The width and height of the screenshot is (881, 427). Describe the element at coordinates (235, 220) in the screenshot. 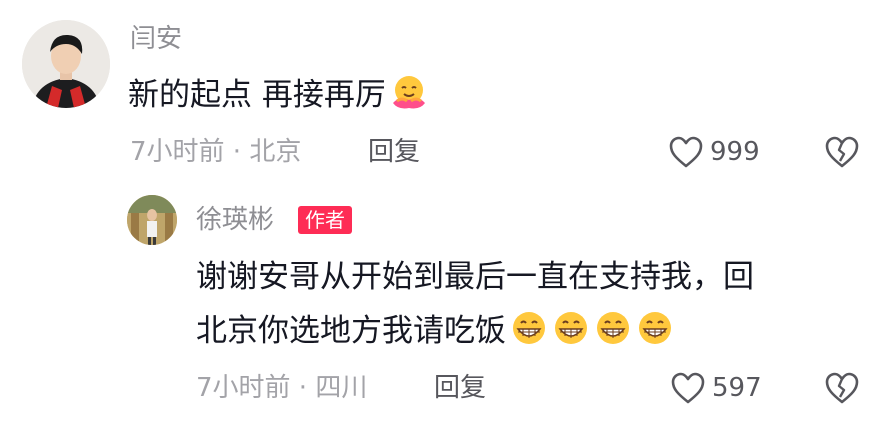

I see `reply-username: 徐瑛彬` at that location.